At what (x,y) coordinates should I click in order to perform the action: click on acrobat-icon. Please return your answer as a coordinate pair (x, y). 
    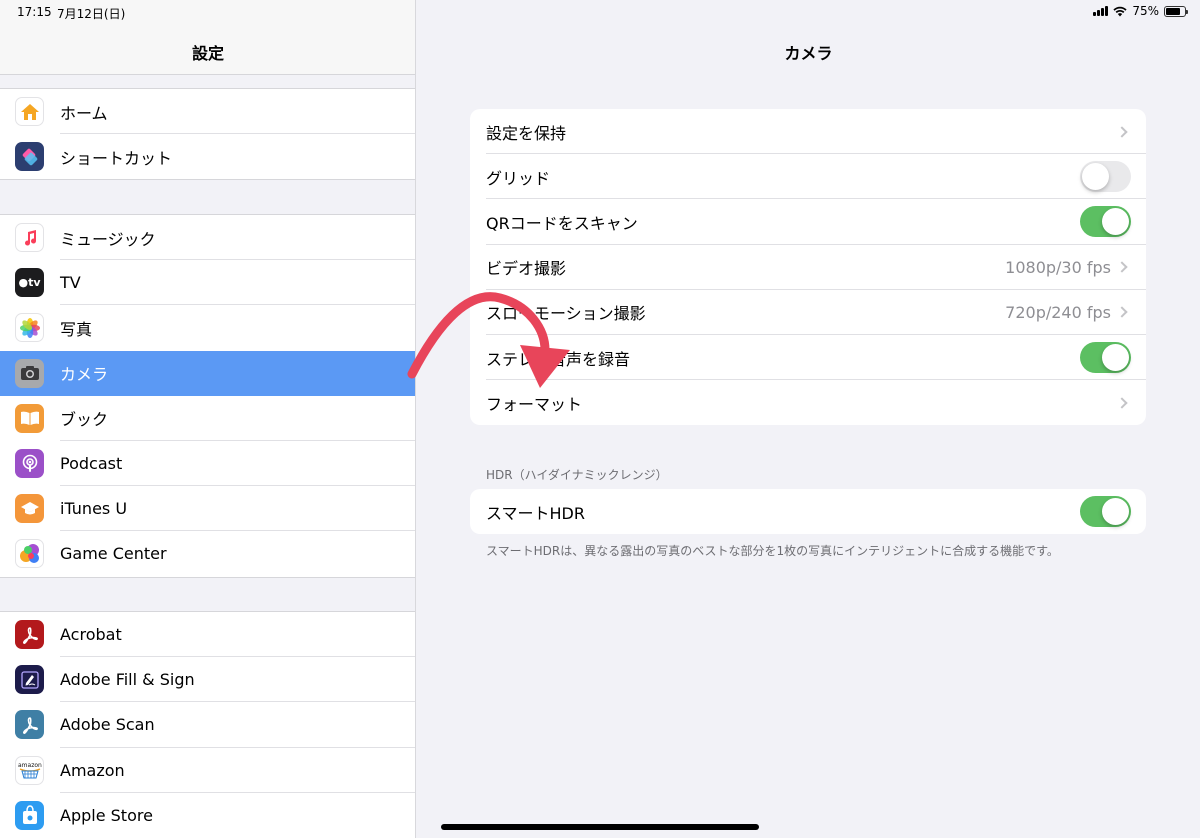
    Looking at the image, I should click on (29, 635).